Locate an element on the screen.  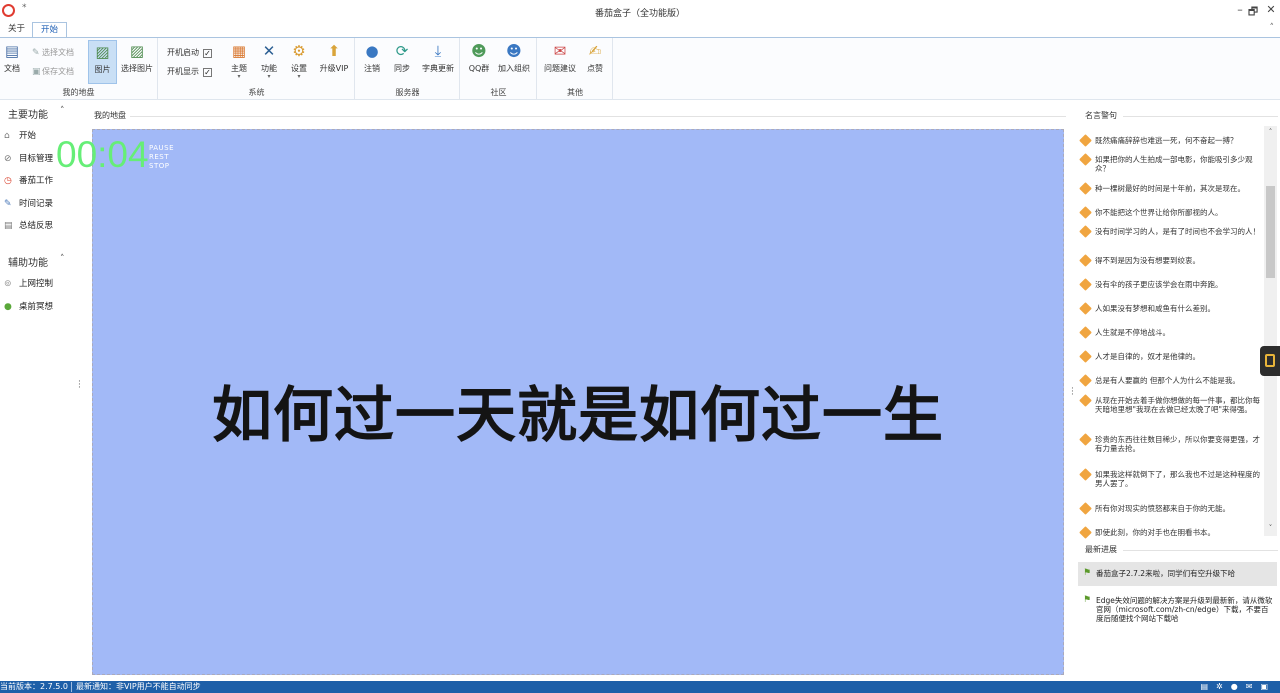
quote-text: 没有伞的孩子更应该学会在雨中奔跑。 is located at coordinates (1159, 284).